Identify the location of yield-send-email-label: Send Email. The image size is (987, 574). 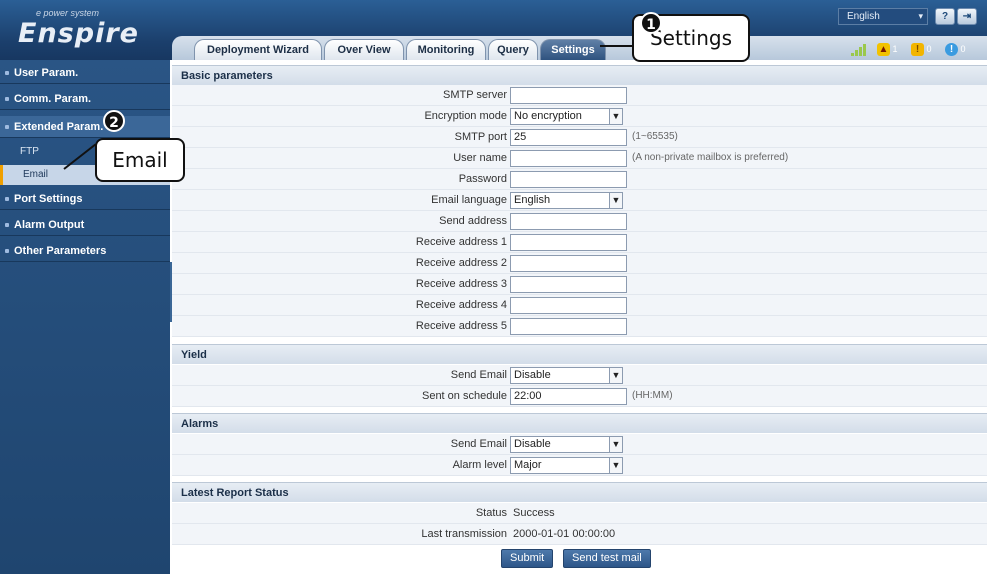
(478, 375).